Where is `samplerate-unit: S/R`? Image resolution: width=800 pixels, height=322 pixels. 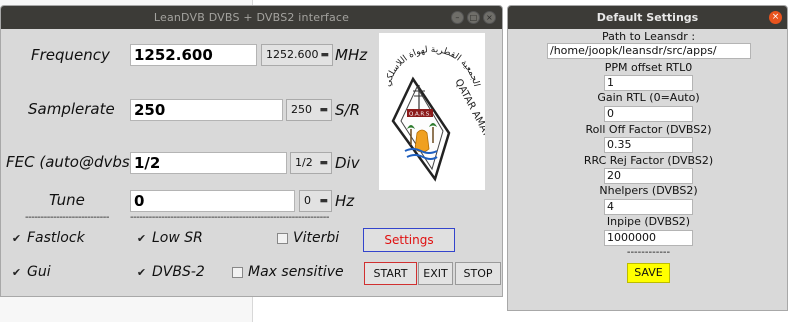
samplerate-unit: S/R is located at coordinates (347, 110).